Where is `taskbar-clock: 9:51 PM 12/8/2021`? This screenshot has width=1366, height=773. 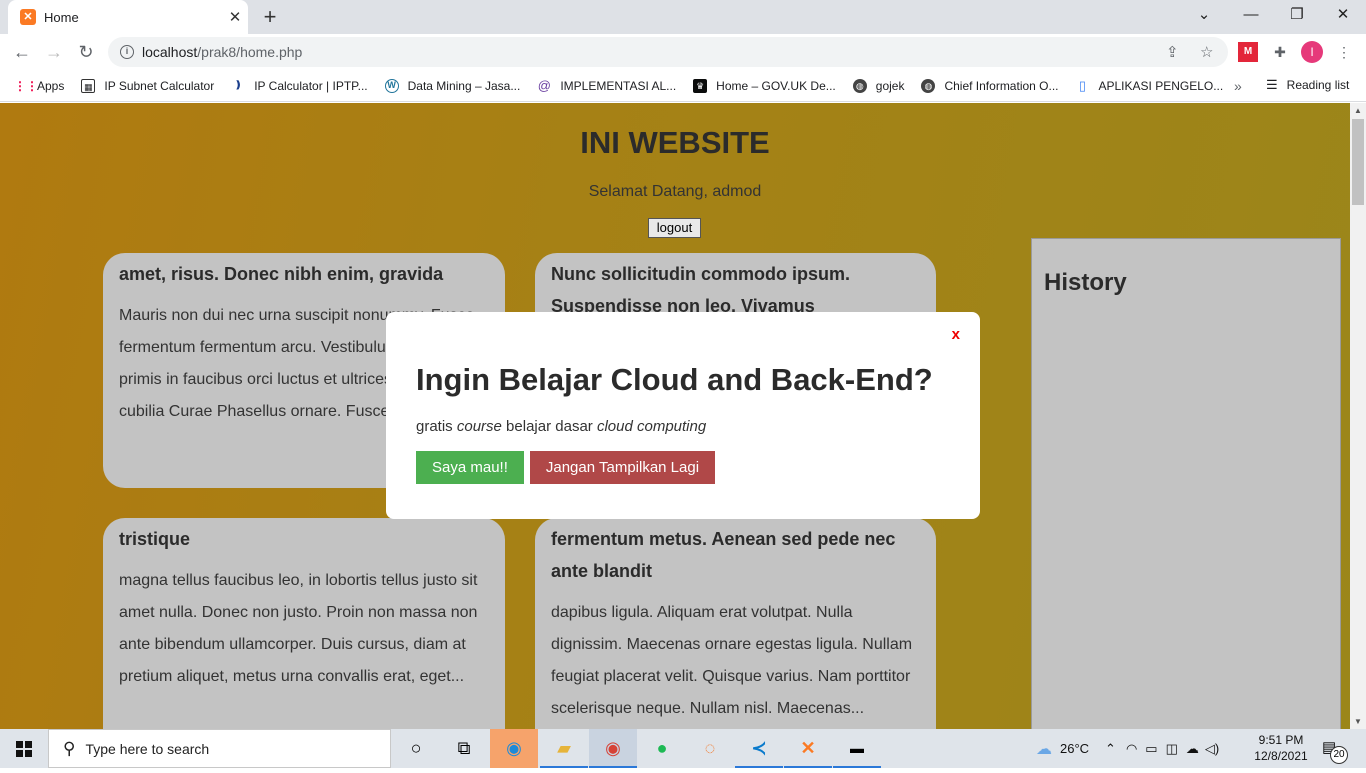 taskbar-clock: 9:51 PM 12/8/2021 is located at coordinates (1281, 748).